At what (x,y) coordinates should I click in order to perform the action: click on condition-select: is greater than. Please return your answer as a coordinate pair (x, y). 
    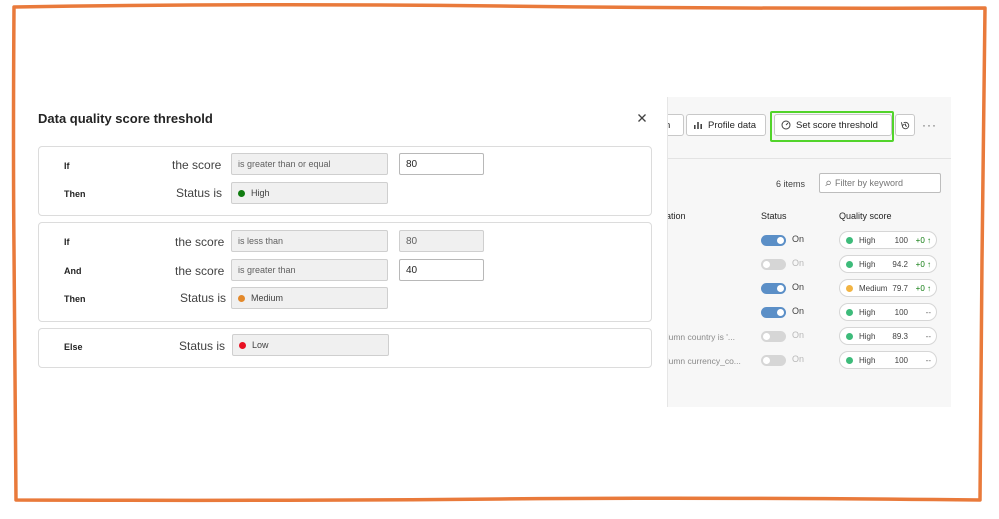
    Looking at the image, I should click on (309, 270).